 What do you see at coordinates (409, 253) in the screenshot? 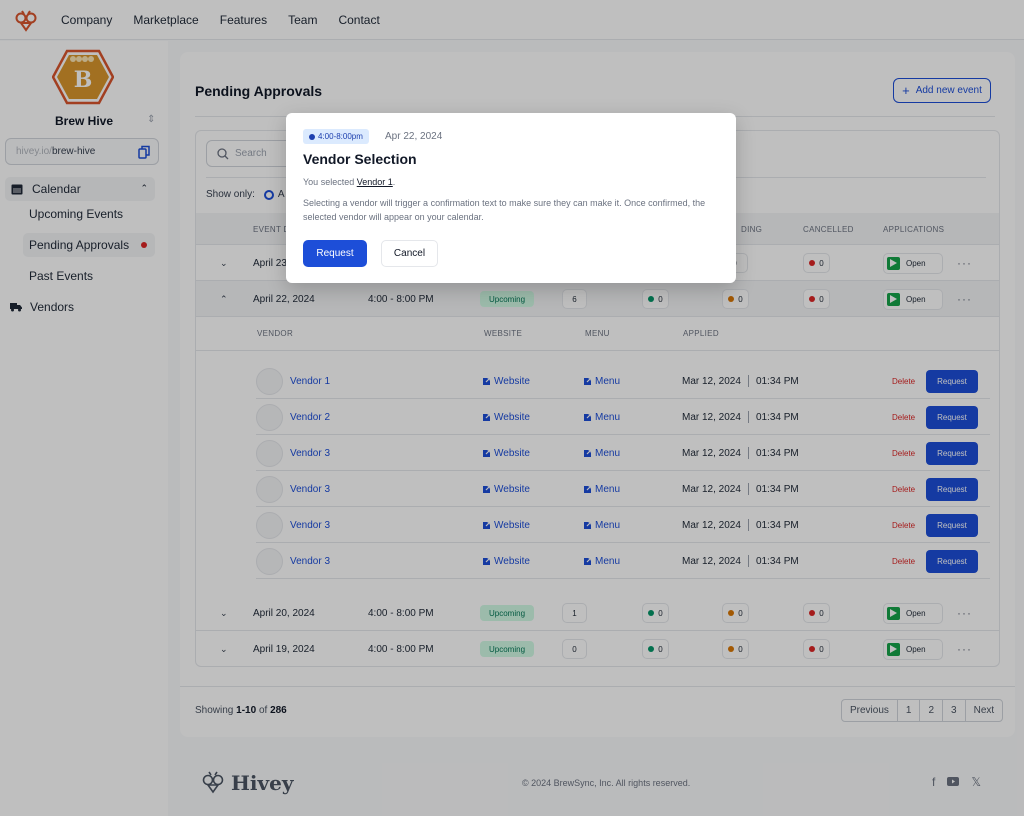
I see `modal-cancel-button: Cancel` at bounding box center [409, 253].